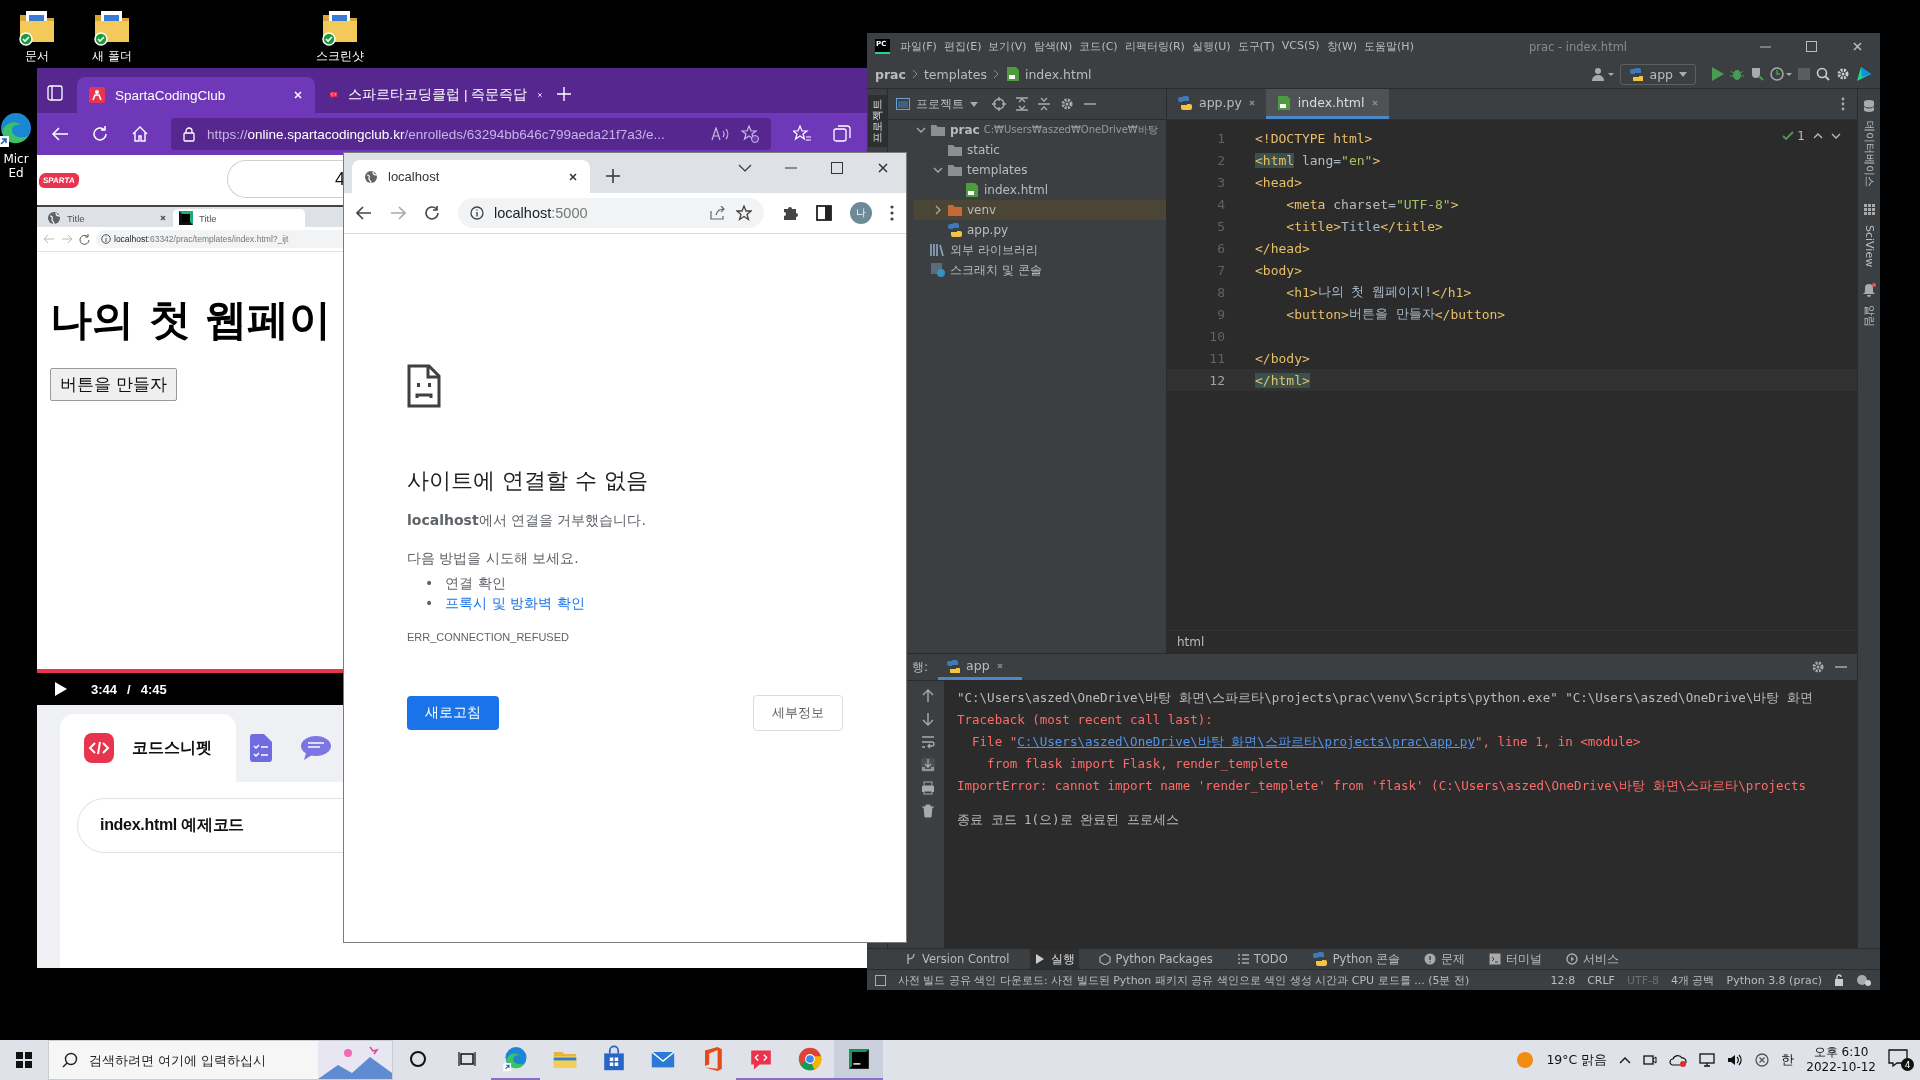 The width and height of the screenshot is (1920, 1080). I want to click on status-item: 4개 공백, so click(1693, 980).